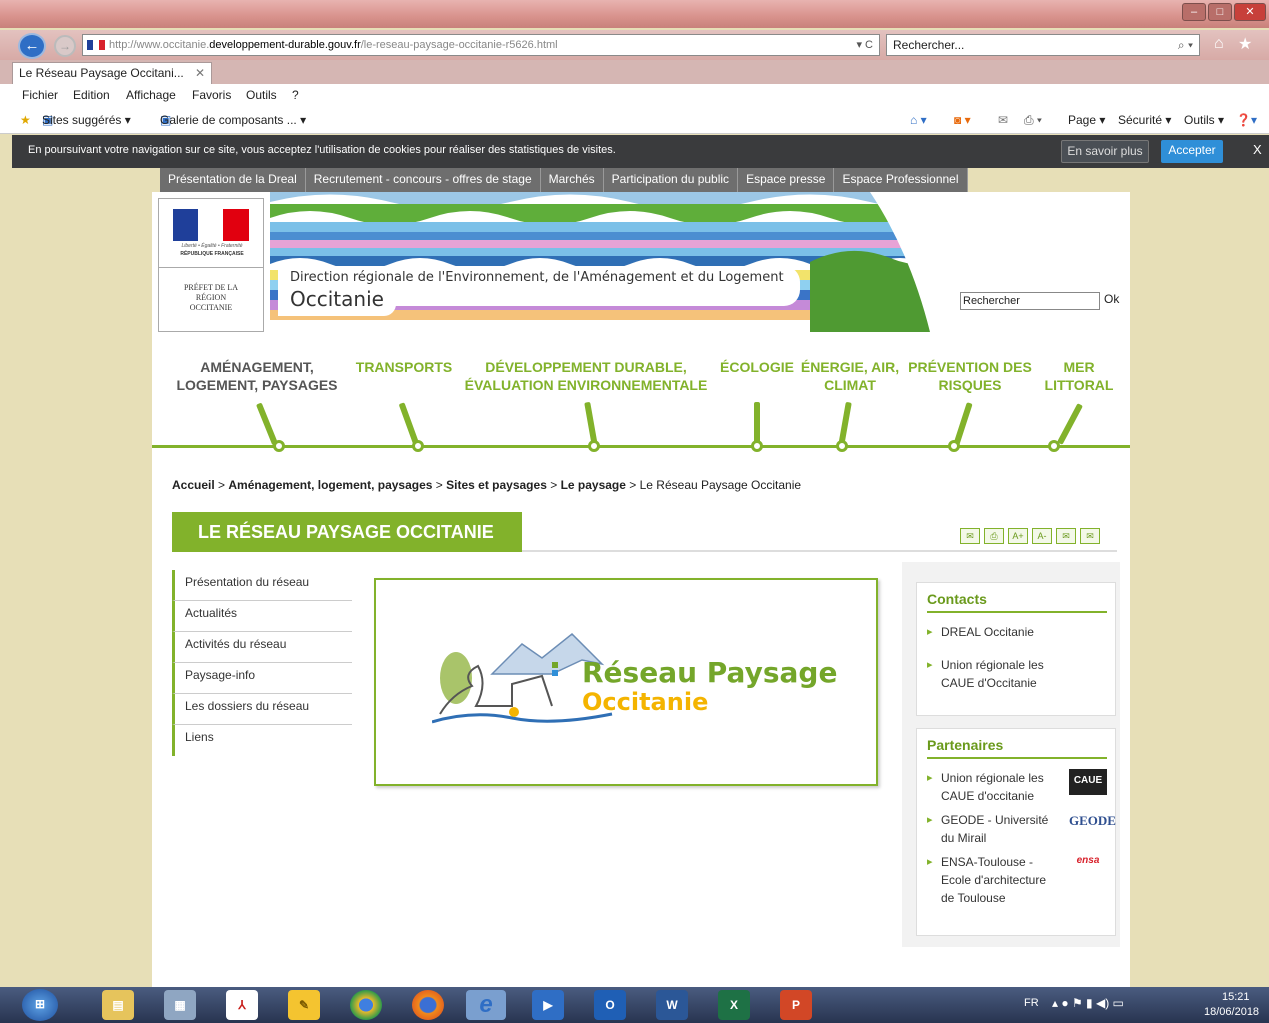 The image size is (1269, 1023). Describe the element at coordinates (211, 95) in the screenshot. I see `menu-favoris: Favoris` at that location.